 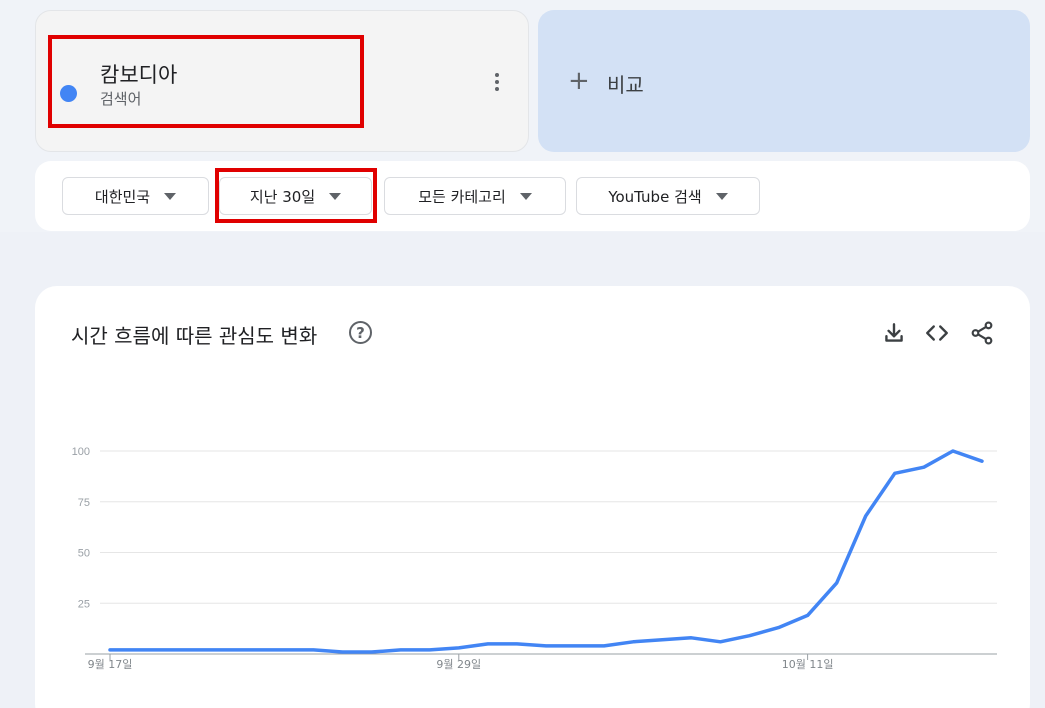 I want to click on category-filter: 모든 카테고리, so click(x=475, y=196).